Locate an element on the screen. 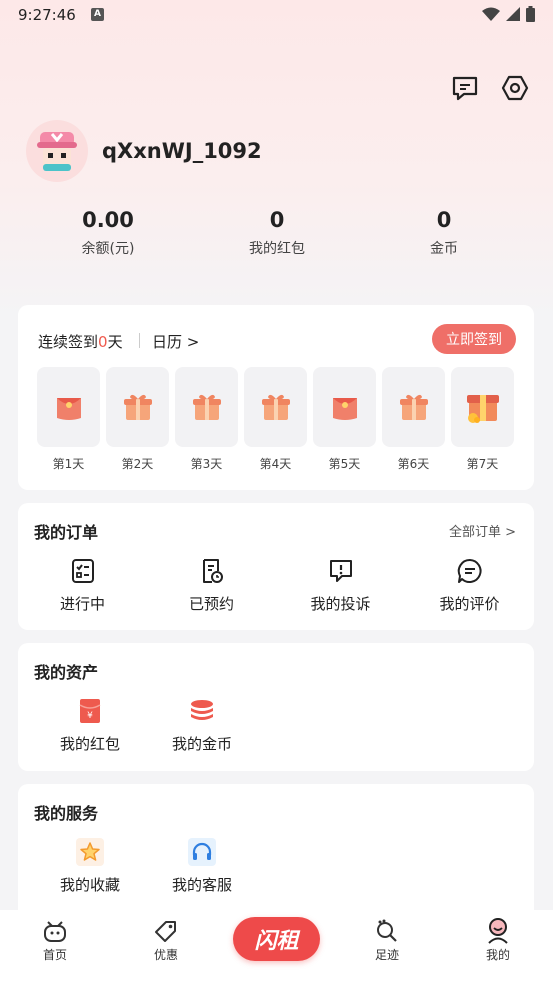  services-card: 我的服务 我的收藏 我的客服 is located at coordinates (276, 854).